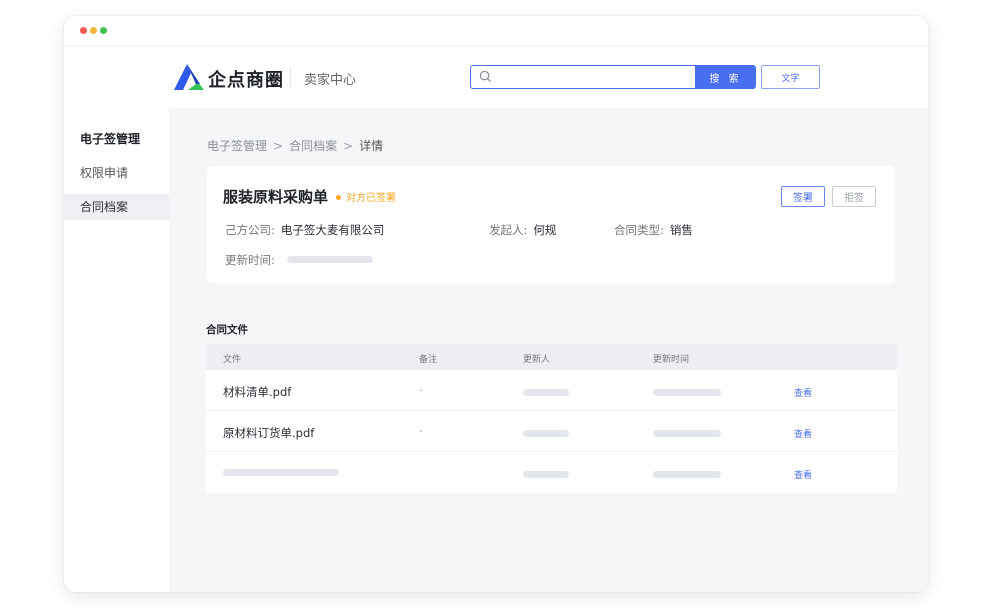 Image resolution: width=1000 pixels, height=608 pixels. I want to click on header-divider, so click(290, 77).